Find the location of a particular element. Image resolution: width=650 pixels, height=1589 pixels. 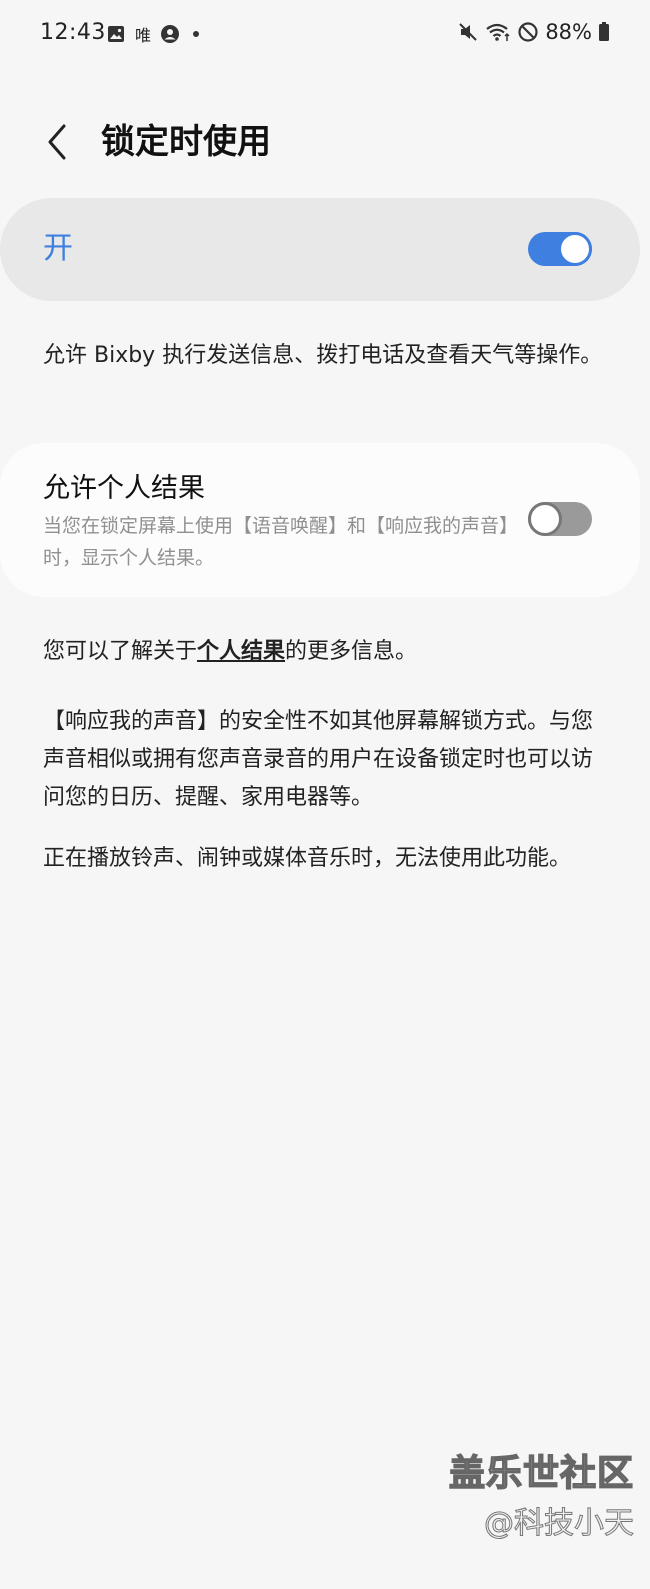

playback-notice: 正在播放铃声、闹钟或媒体音乐时，无法使用此功能。 is located at coordinates (307, 858).